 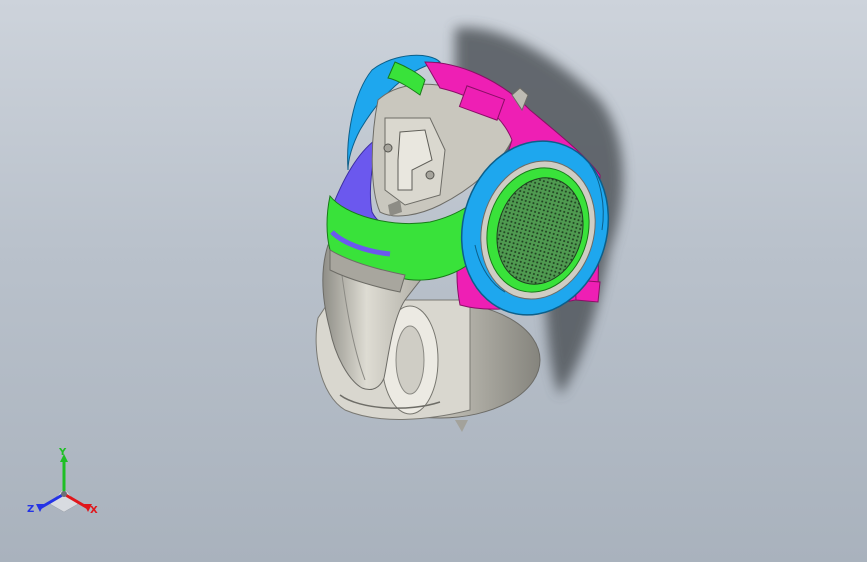 I want to click on z-axis-label: Z, so click(x=31, y=509).